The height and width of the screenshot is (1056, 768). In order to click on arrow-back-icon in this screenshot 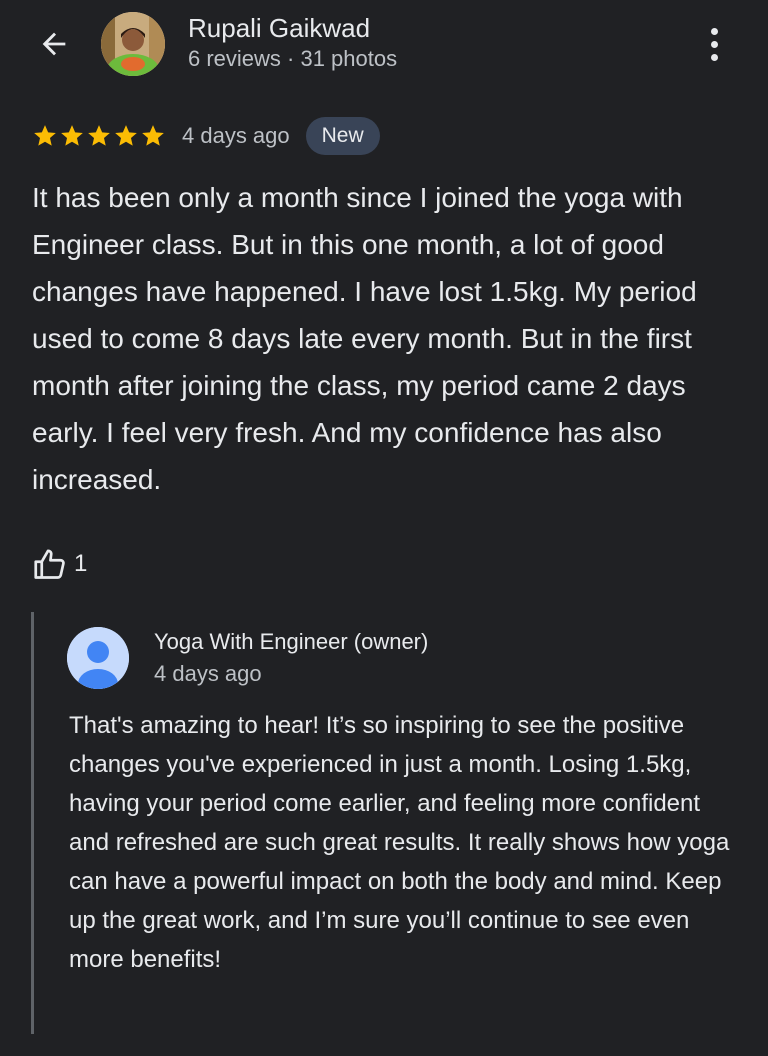, I will do `click(54, 44)`.